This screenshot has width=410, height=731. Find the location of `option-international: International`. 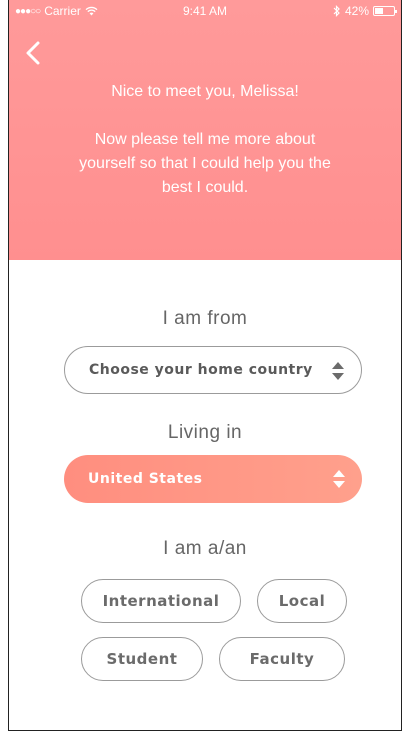

option-international: International is located at coordinates (161, 601).